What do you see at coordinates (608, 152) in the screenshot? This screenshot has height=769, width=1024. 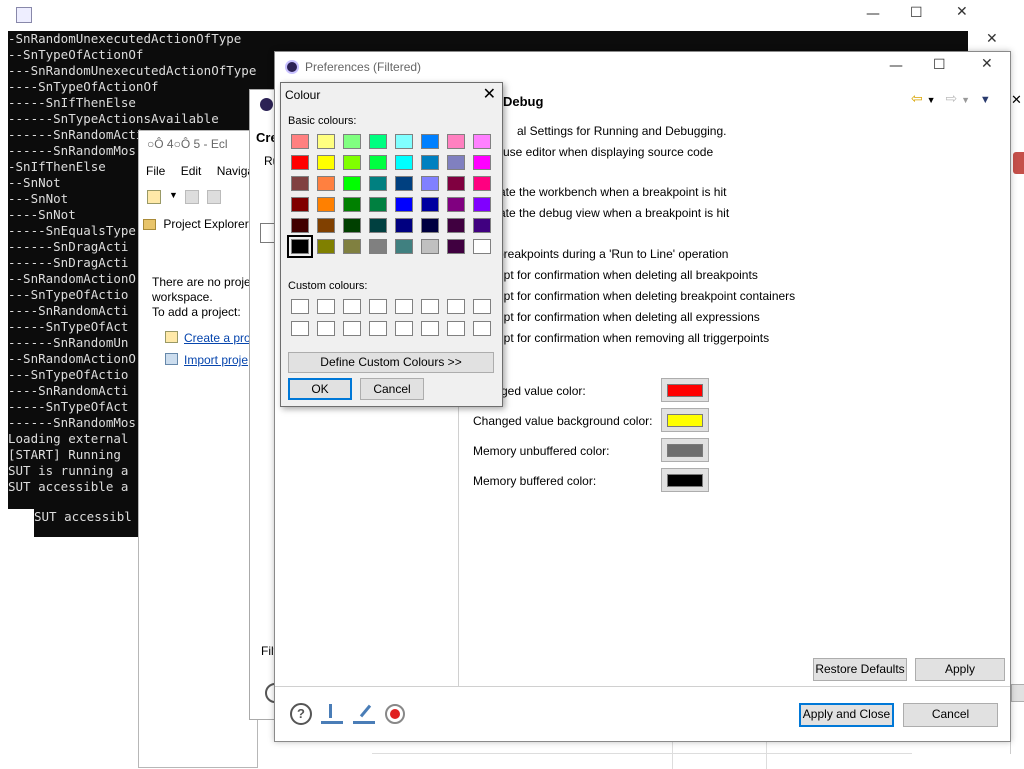 I see `debug-option-1: use editor when displaying source code` at bounding box center [608, 152].